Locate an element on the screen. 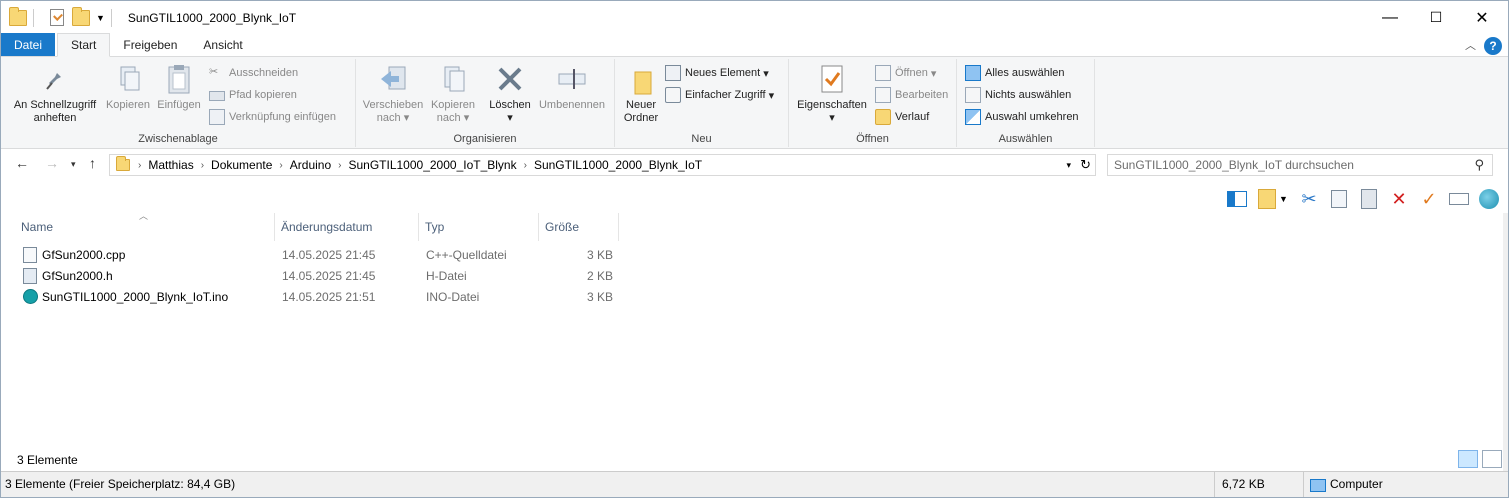 The width and height of the screenshot is (1509, 498). minimize-button: — is located at coordinates (1390, 17).